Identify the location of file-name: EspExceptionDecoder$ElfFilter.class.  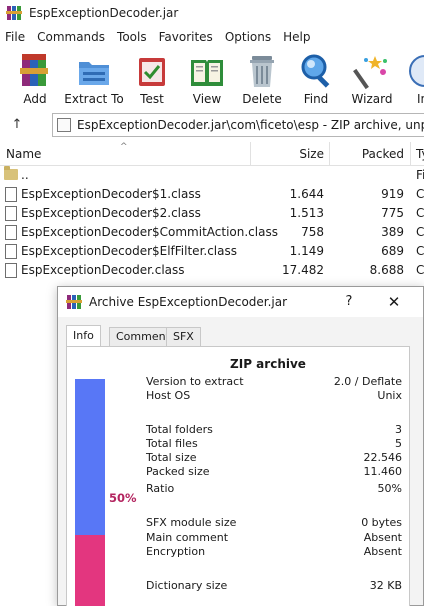
(129, 251).